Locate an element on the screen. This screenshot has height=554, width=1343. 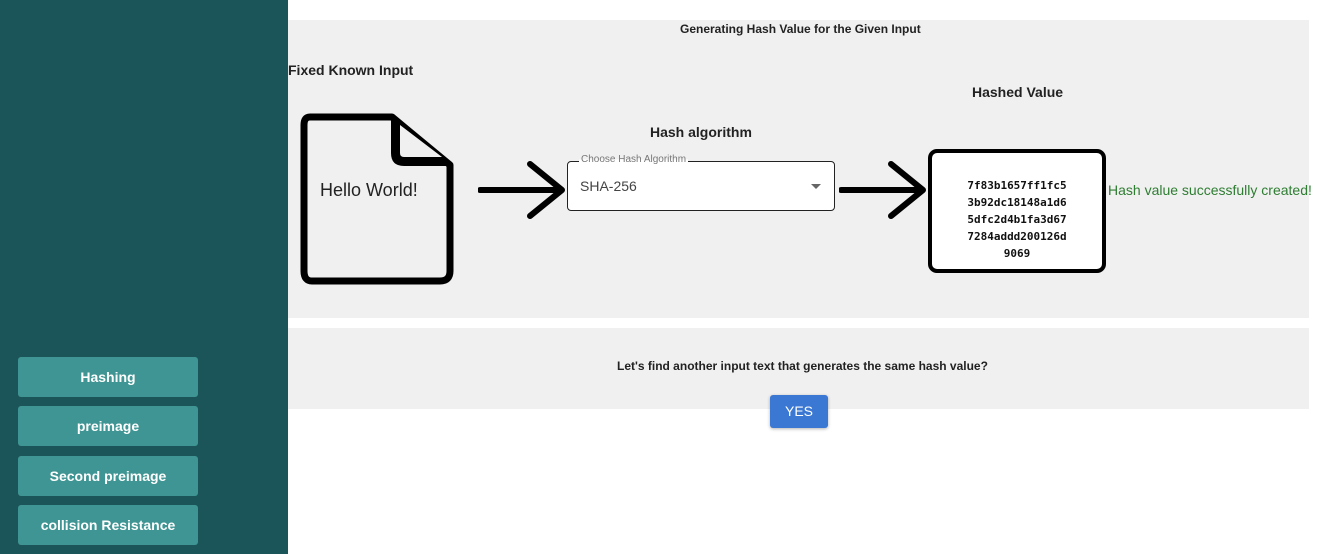
file-icon is located at coordinates (378, 201).